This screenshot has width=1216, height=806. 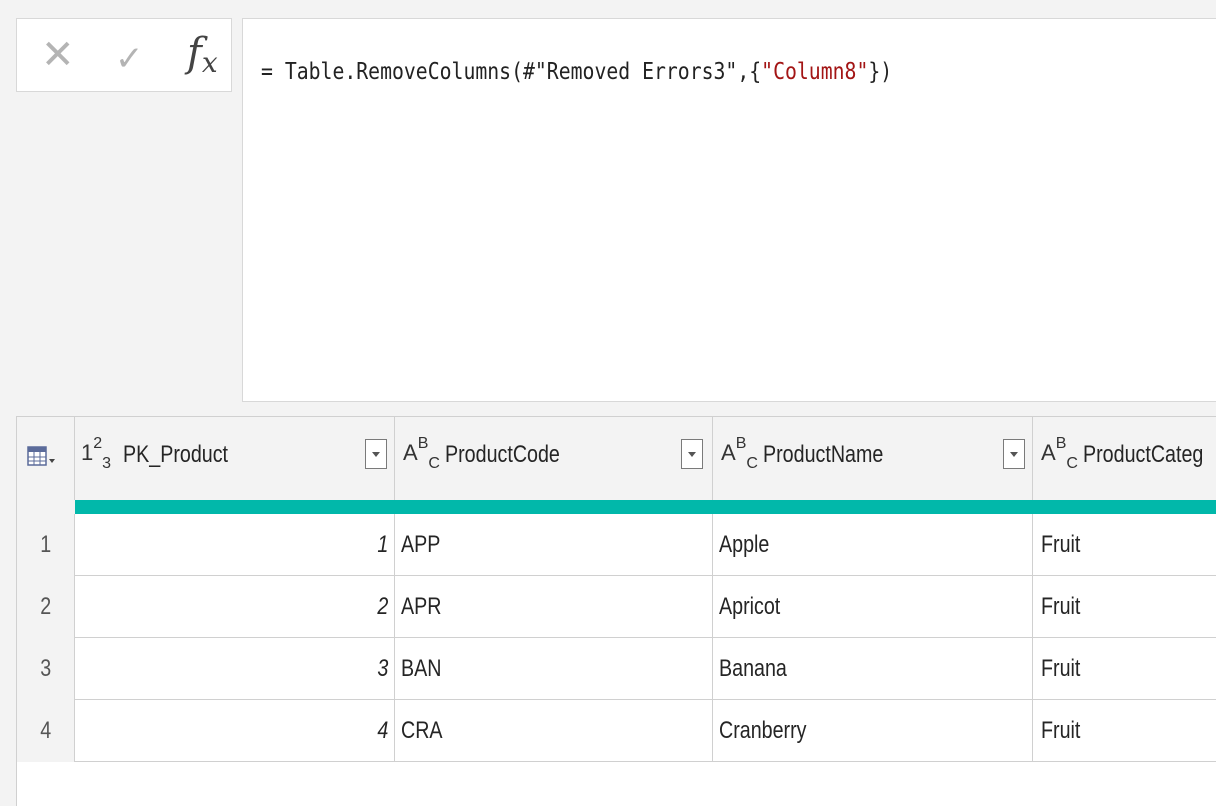 What do you see at coordinates (46, 607) in the screenshot?
I see `row-number: 2` at bounding box center [46, 607].